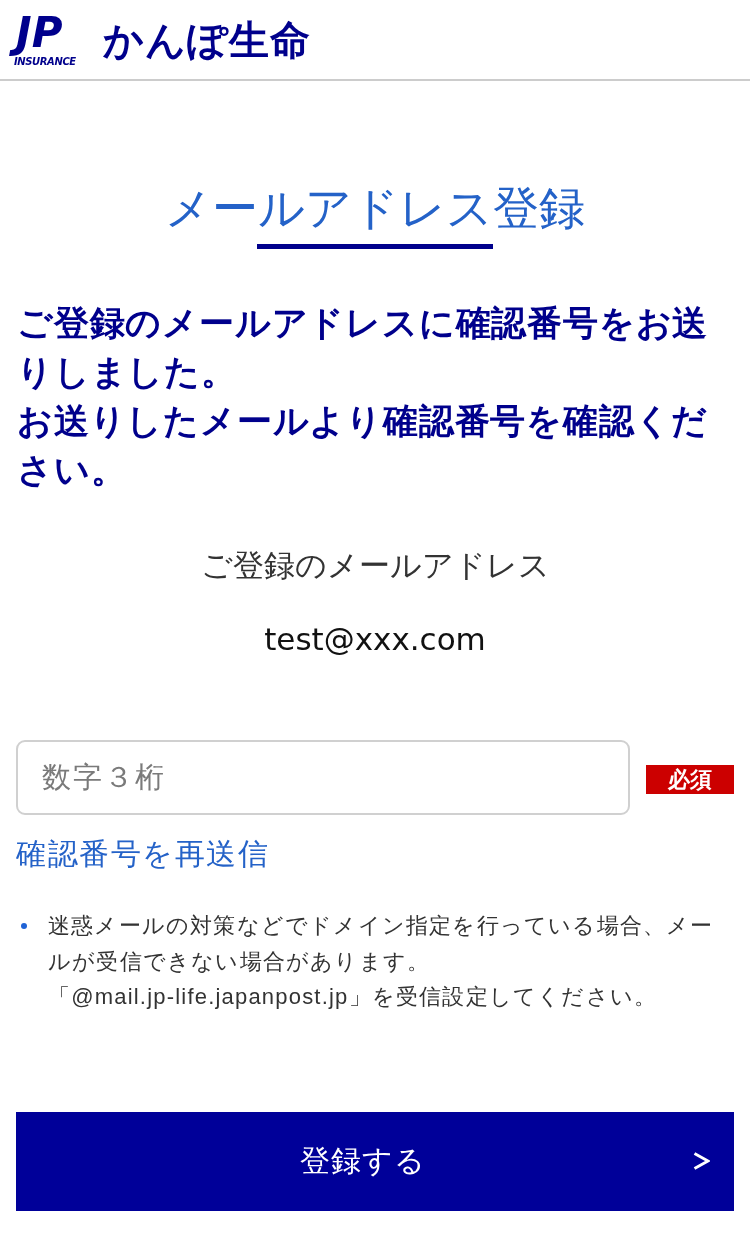 The width and height of the screenshot is (750, 1250). Describe the element at coordinates (323, 777) in the screenshot. I see `code-input: 数字３桁` at that location.